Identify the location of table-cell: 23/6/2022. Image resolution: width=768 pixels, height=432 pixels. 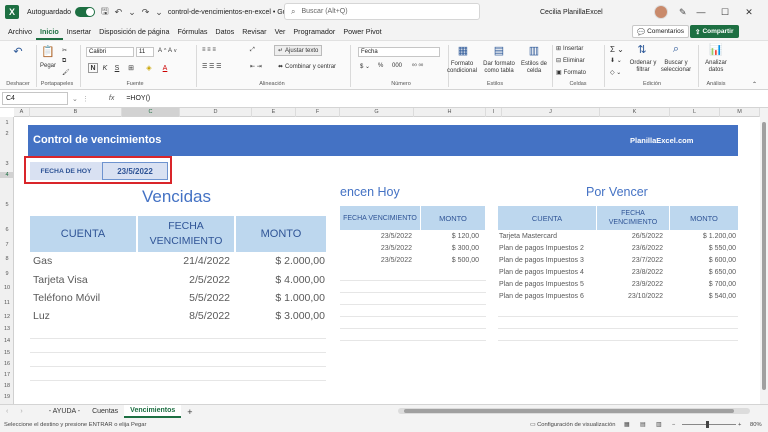
(630, 248).